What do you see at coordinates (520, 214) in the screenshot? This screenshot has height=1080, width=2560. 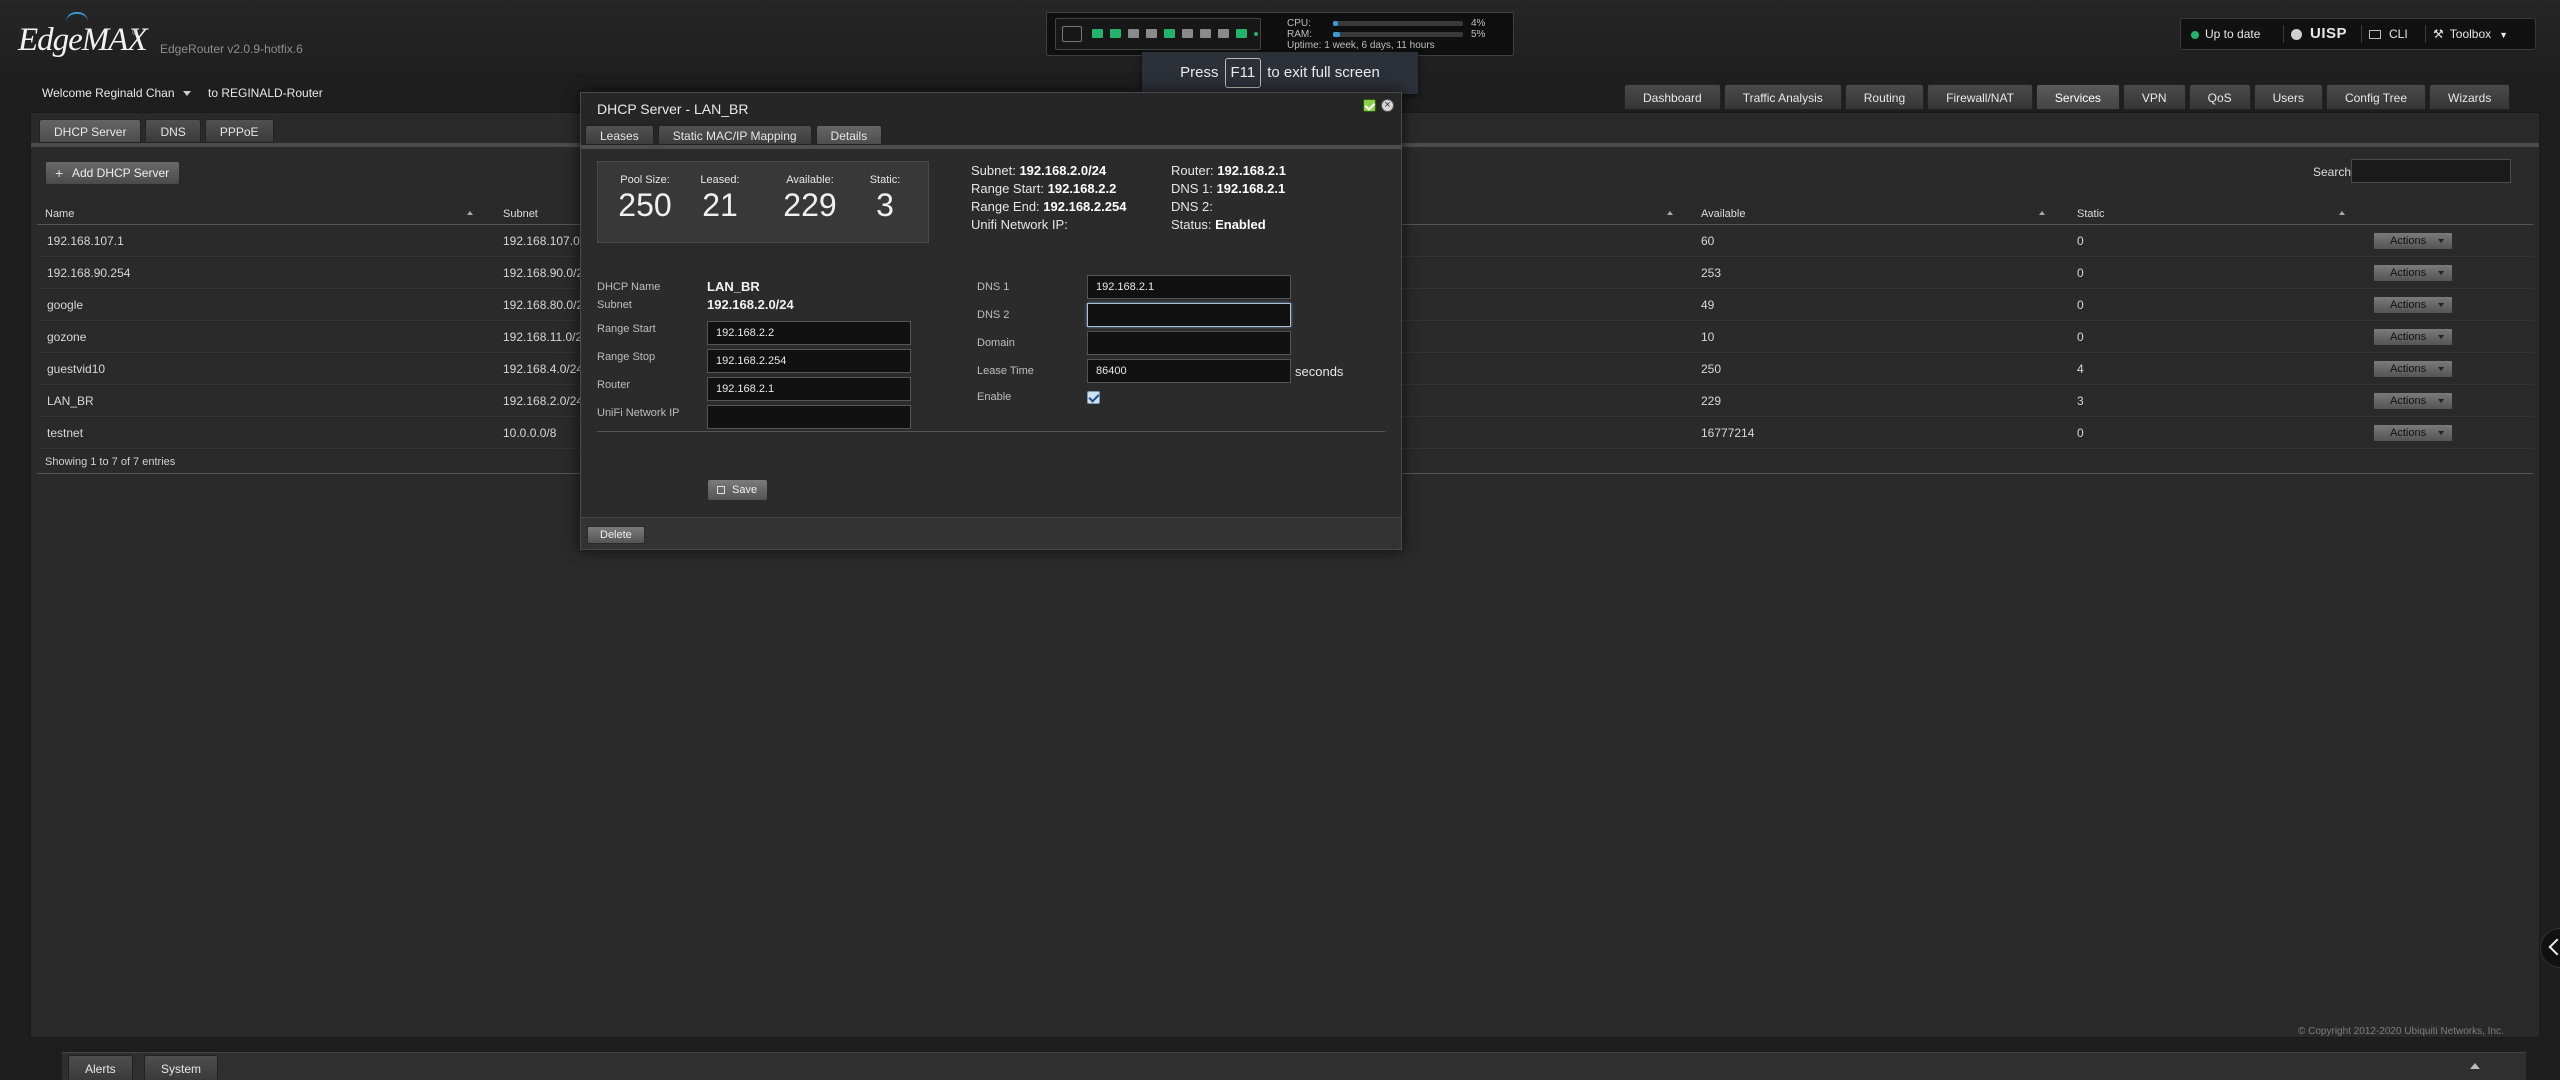 I see `column-subnet: Subnet` at bounding box center [520, 214].